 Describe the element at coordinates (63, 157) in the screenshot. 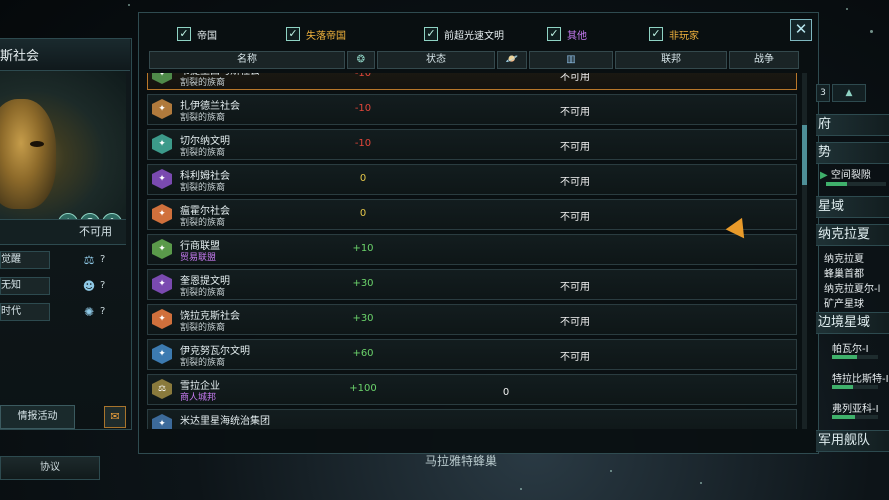

I see `leader-portrait: ⚖ ☮ ✿` at that location.